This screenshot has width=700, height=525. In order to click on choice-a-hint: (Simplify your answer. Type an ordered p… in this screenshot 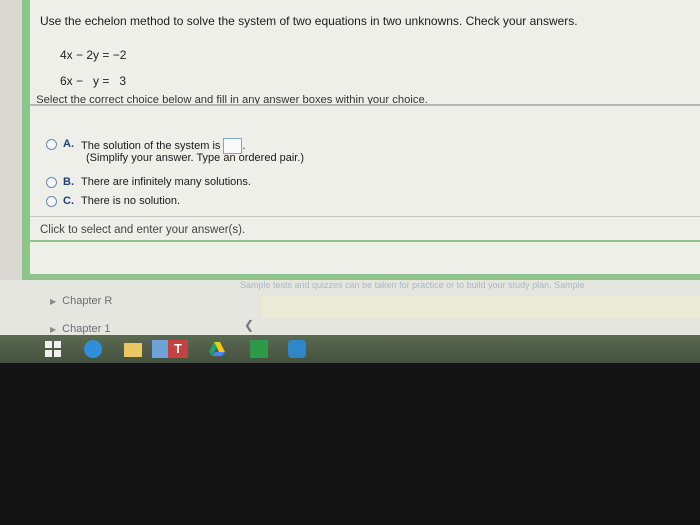, I will do `click(195, 158)`.